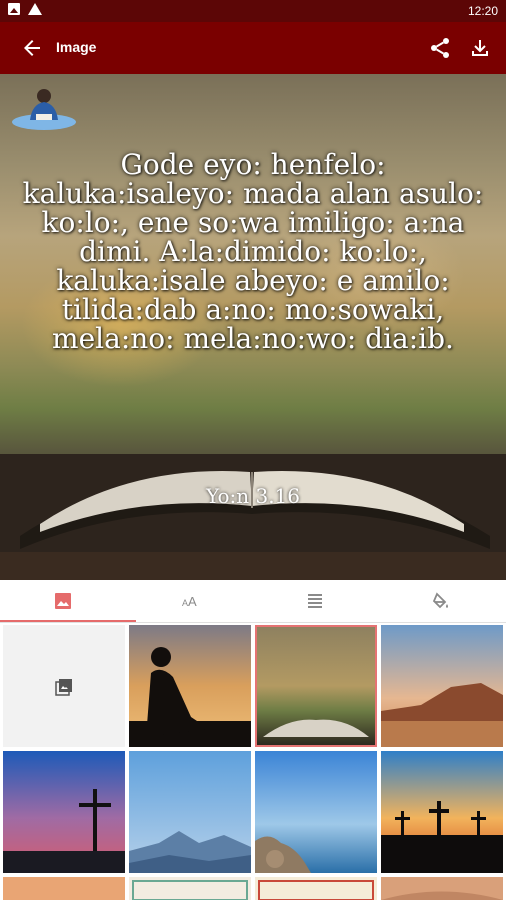 This screenshot has width=506, height=900. What do you see at coordinates (76, 47) in the screenshot?
I see `page-title: Image` at bounding box center [76, 47].